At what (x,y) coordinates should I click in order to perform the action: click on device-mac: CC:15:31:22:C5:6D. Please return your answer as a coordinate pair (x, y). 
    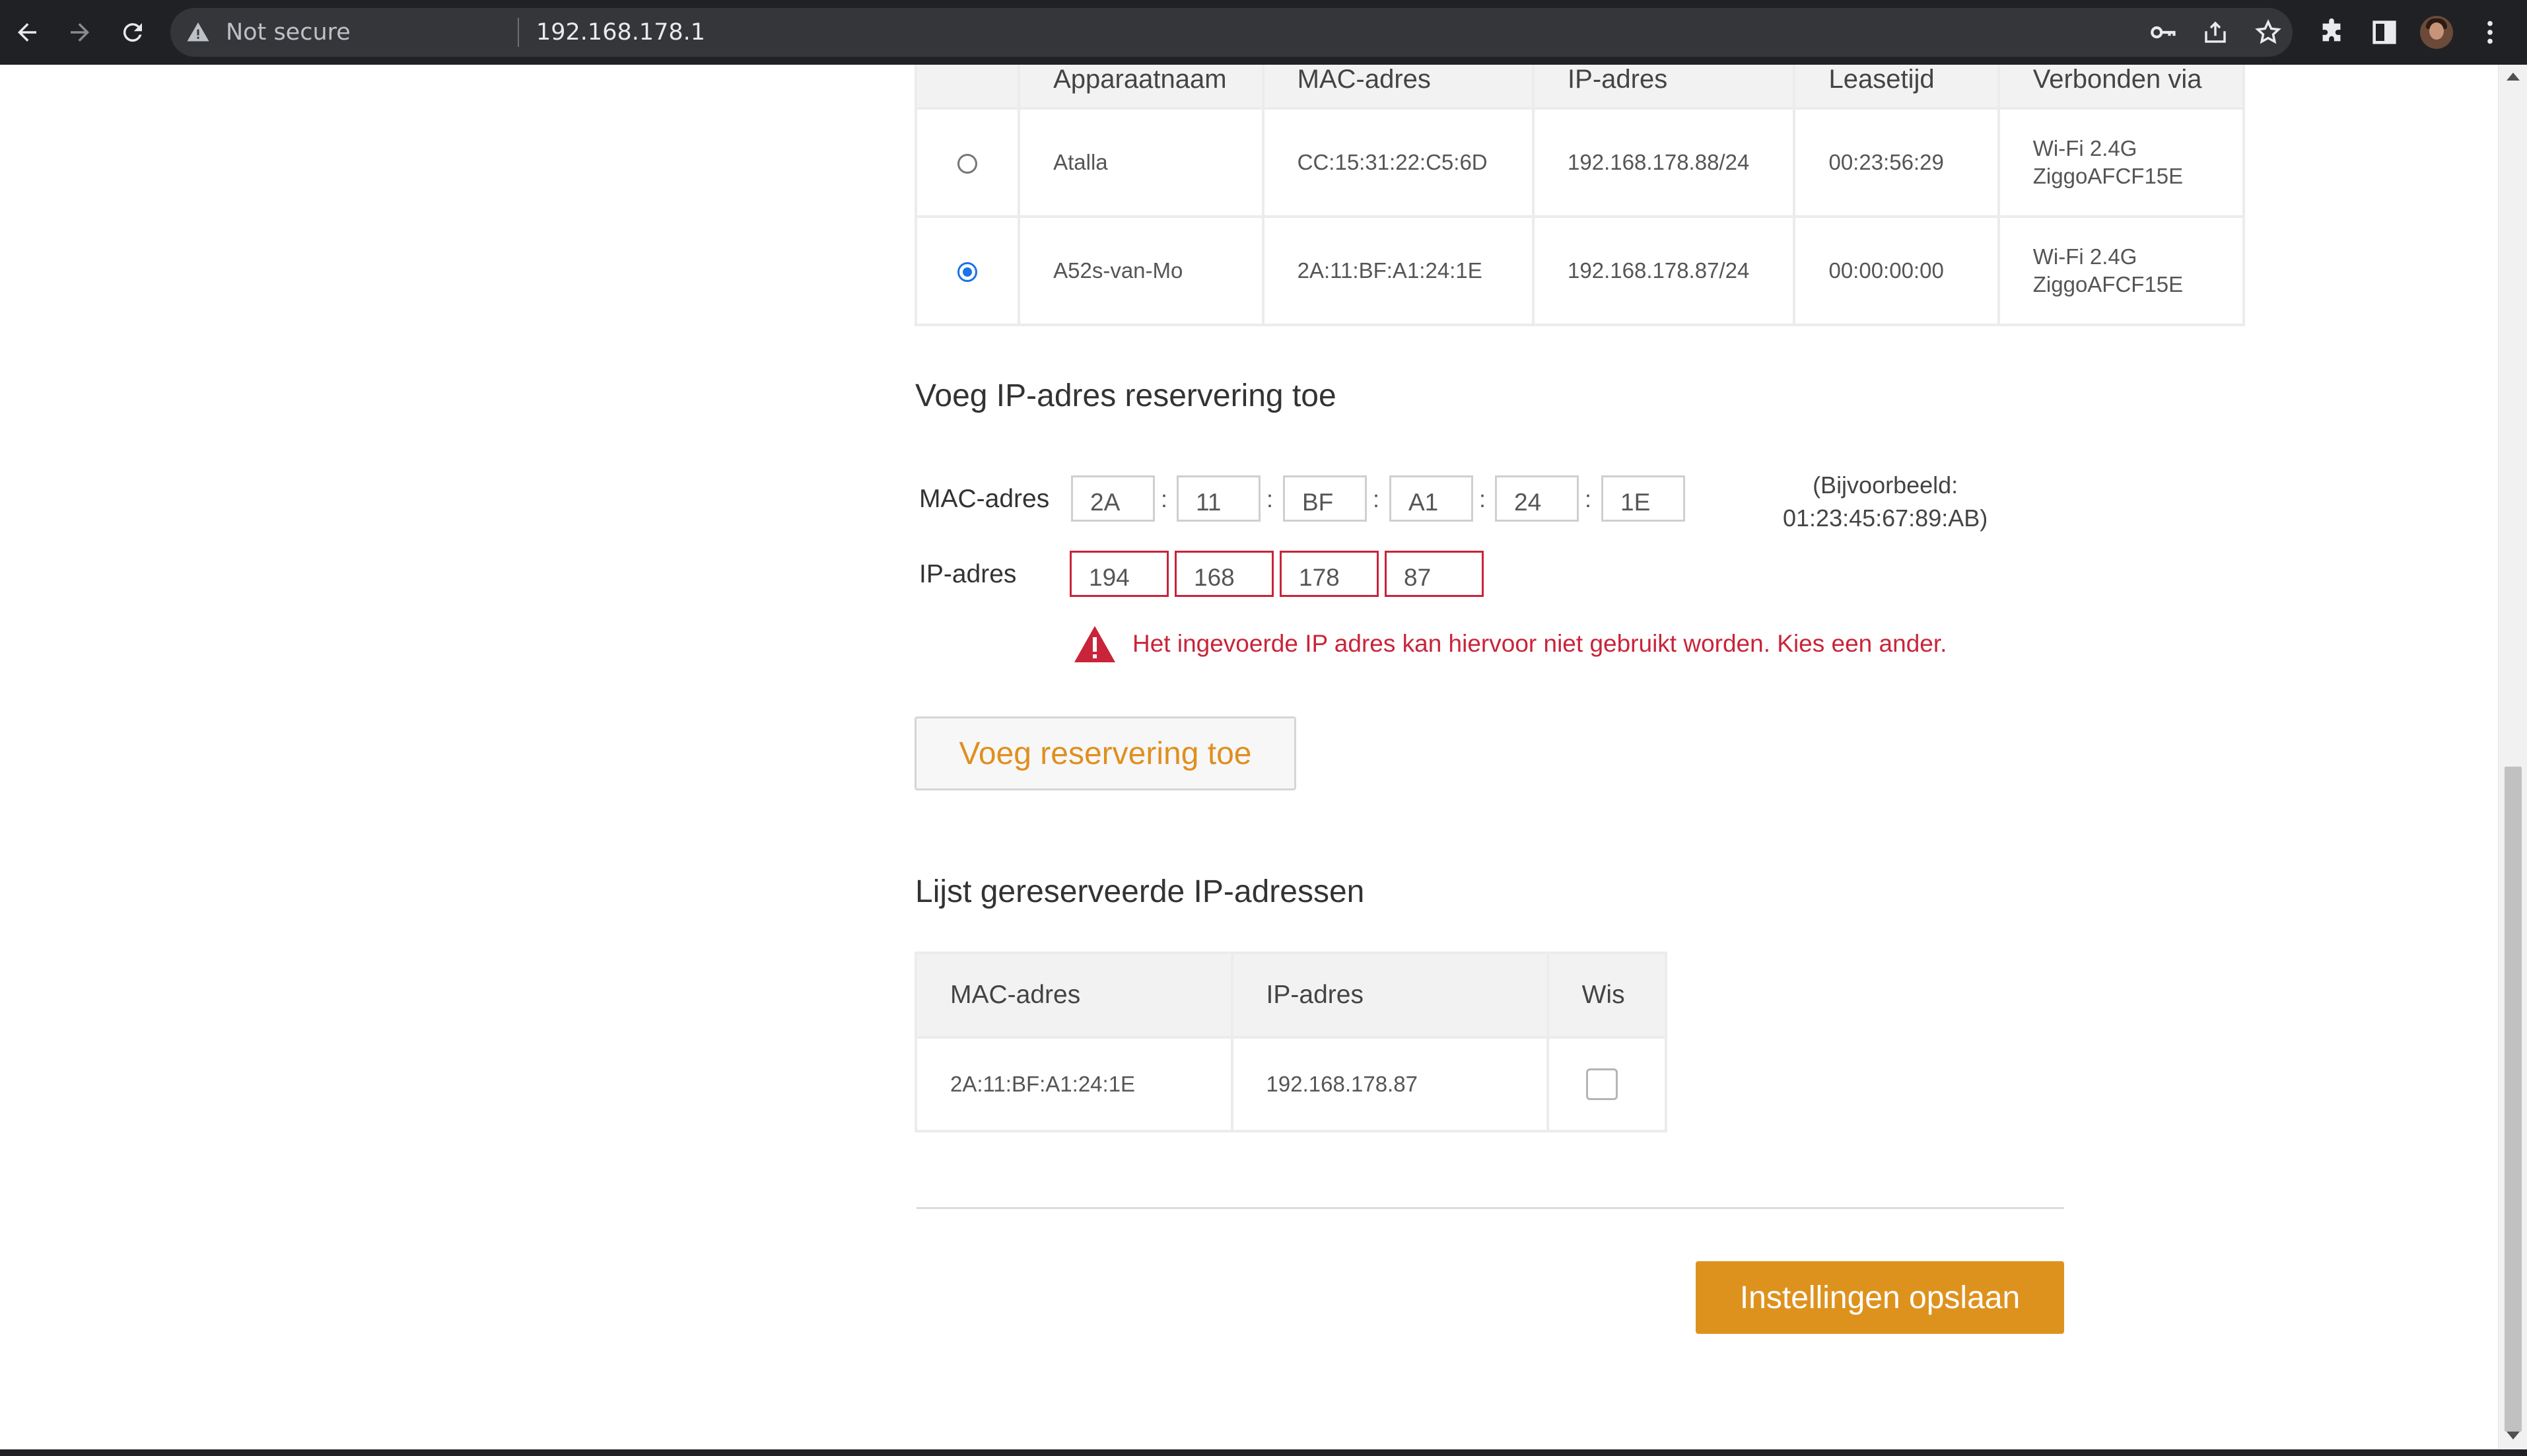
    Looking at the image, I should click on (1398, 162).